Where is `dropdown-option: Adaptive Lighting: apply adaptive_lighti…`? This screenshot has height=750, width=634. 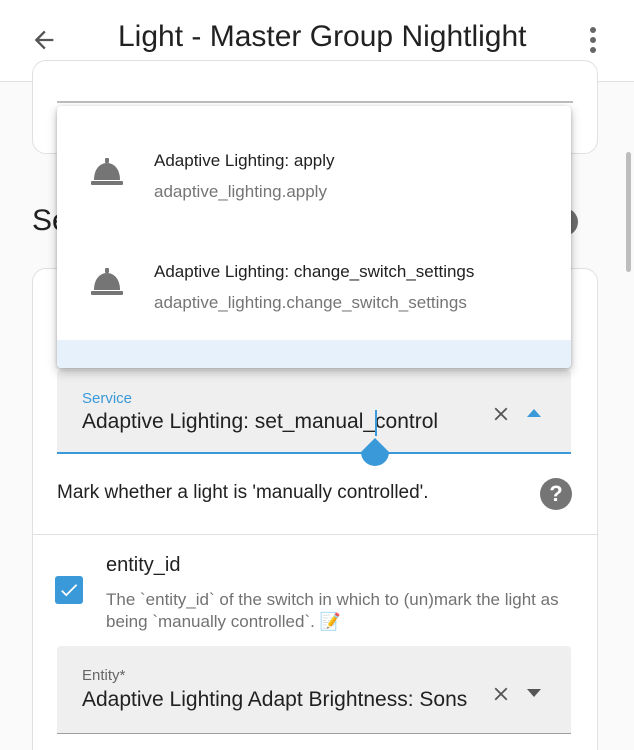
dropdown-option: Adaptive Lighting: apply adaptive_lighti… is located at coordinates (314, 161).